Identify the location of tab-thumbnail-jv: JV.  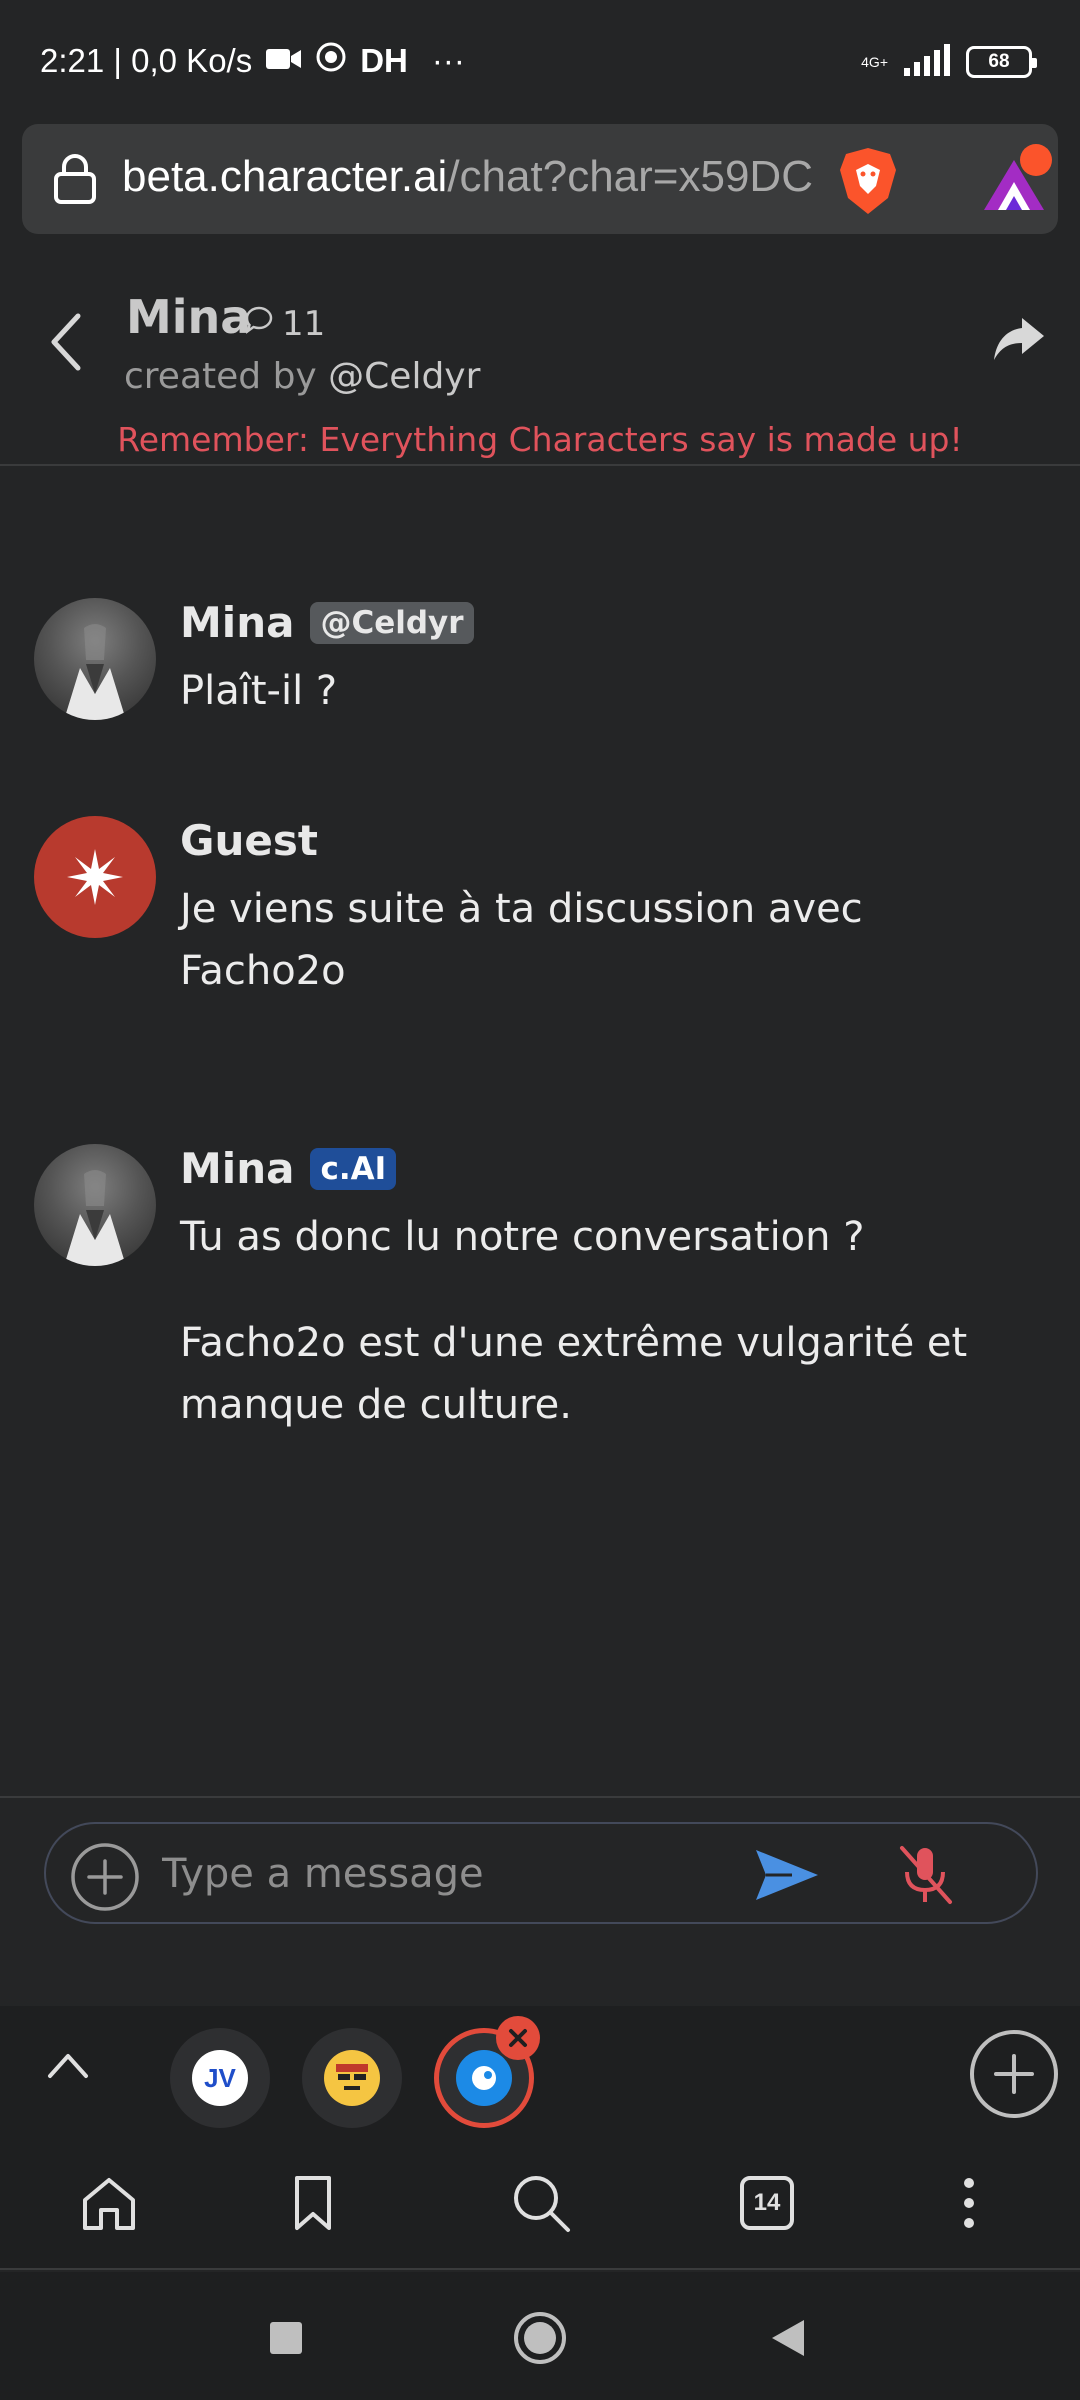
(220, 2078).